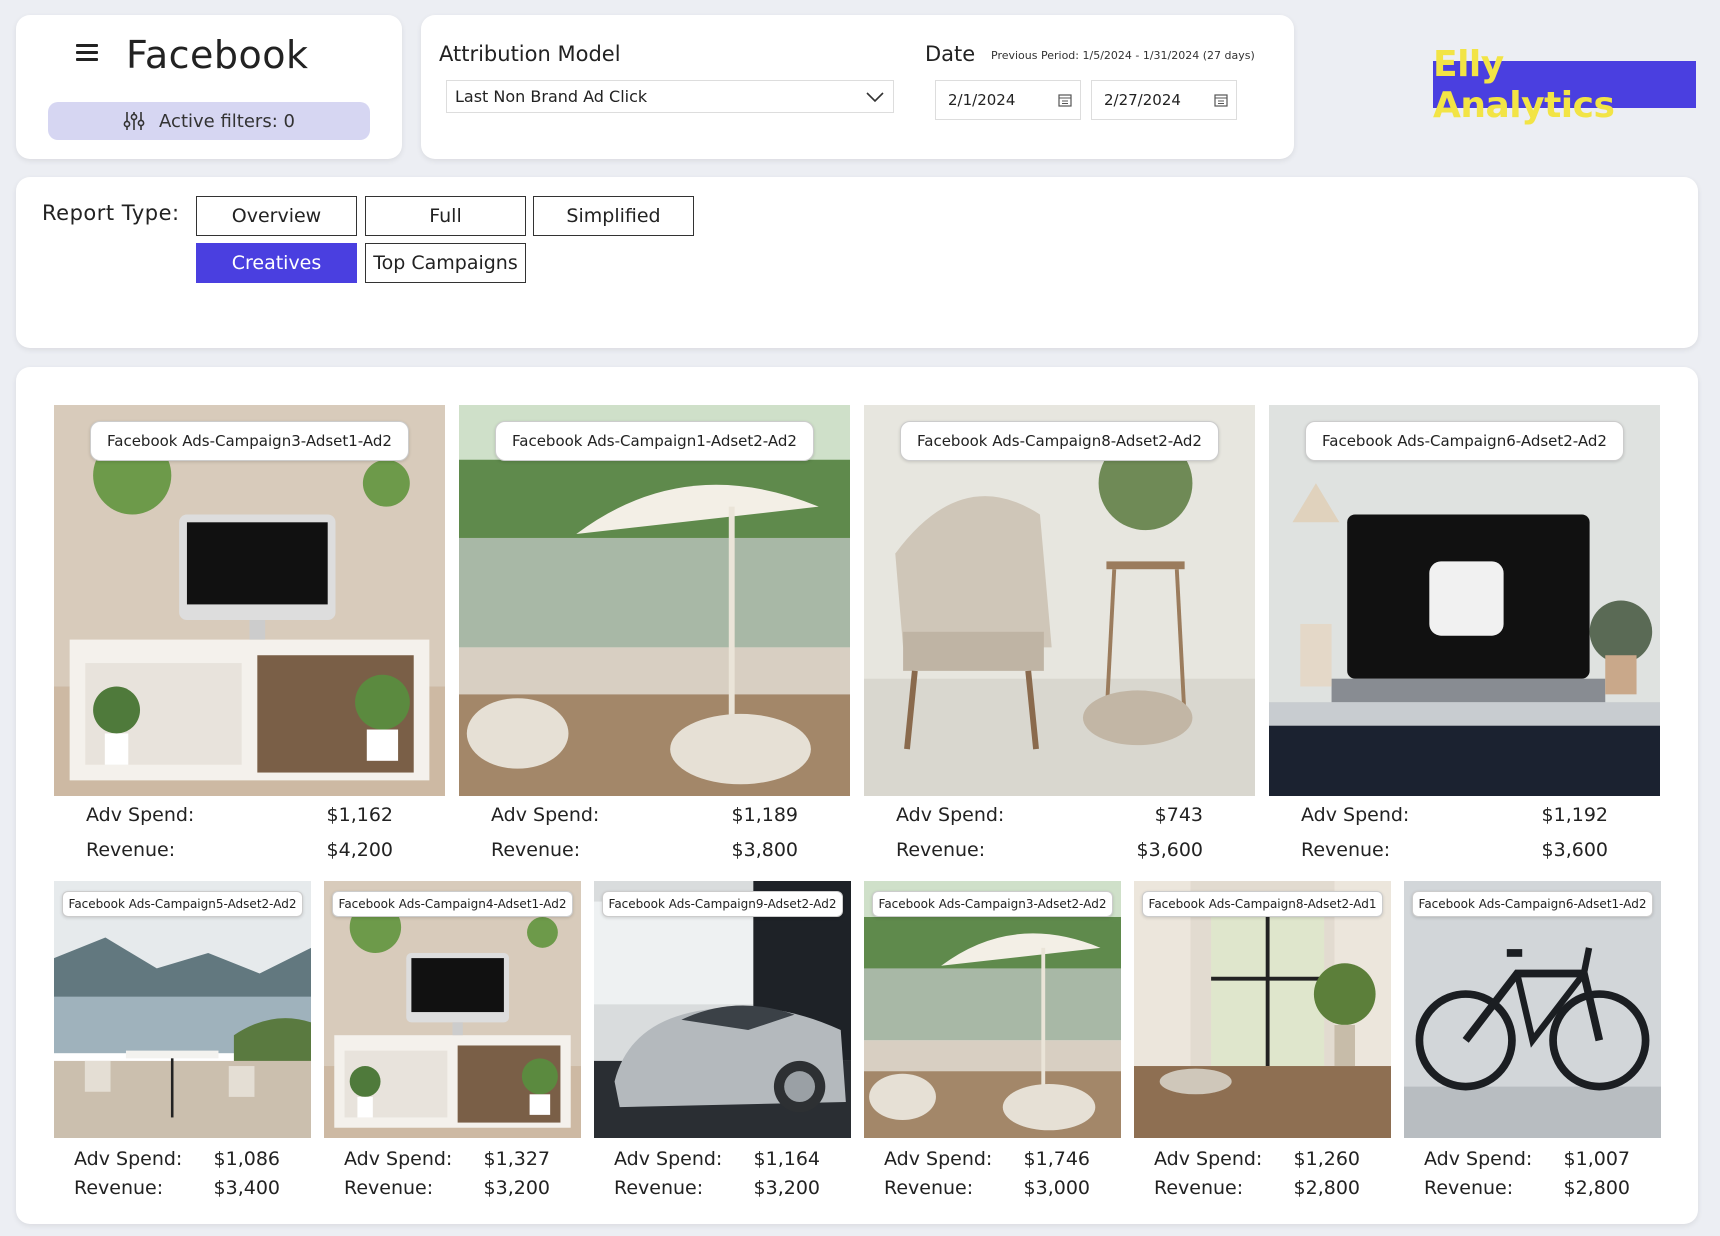 This screenshot has height=1236, width=1720. Describe the element at coordinates (182, 904) in the screenshot. I see `creative-name-label: Facebook Ads-Campaign5-Adset2-Ad2` at that location.